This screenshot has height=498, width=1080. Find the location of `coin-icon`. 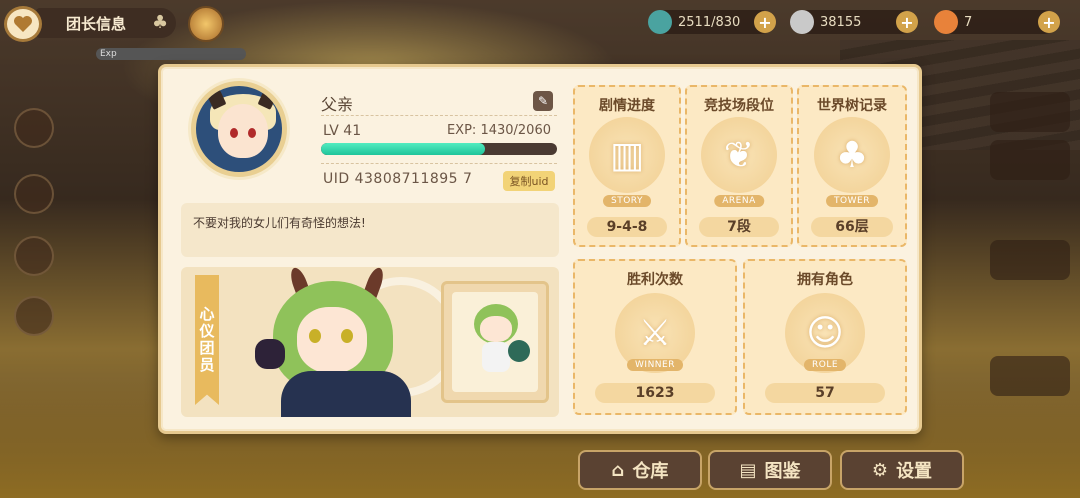

coin-icon is located at coordinates (802, 22).